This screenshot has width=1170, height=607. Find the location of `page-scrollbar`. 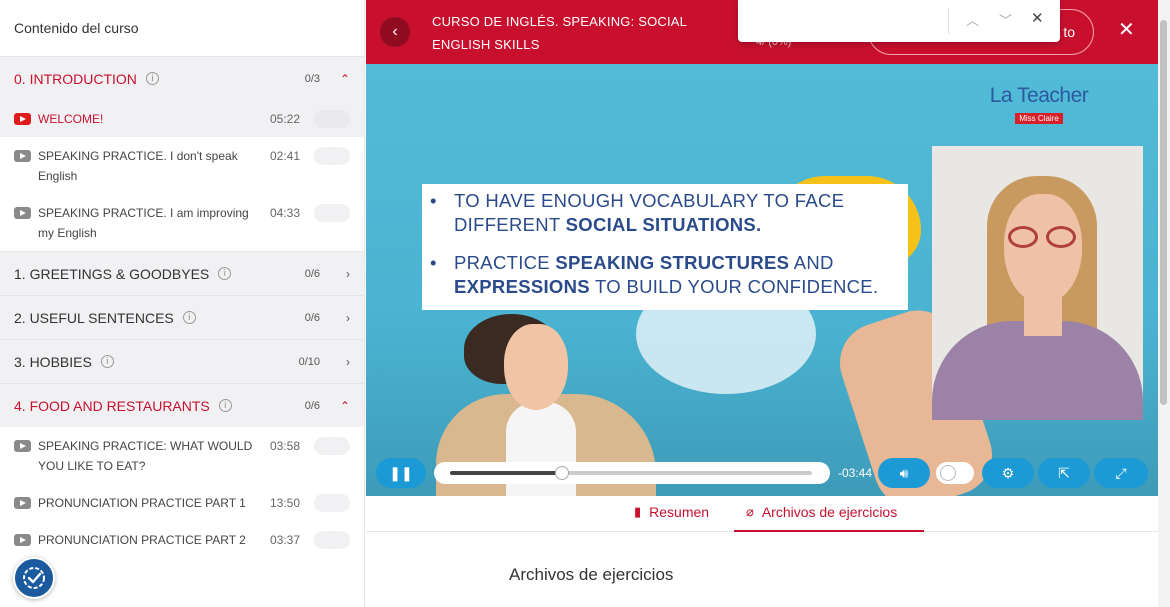

page-scrollbar is located at coordinates (1164, 303).